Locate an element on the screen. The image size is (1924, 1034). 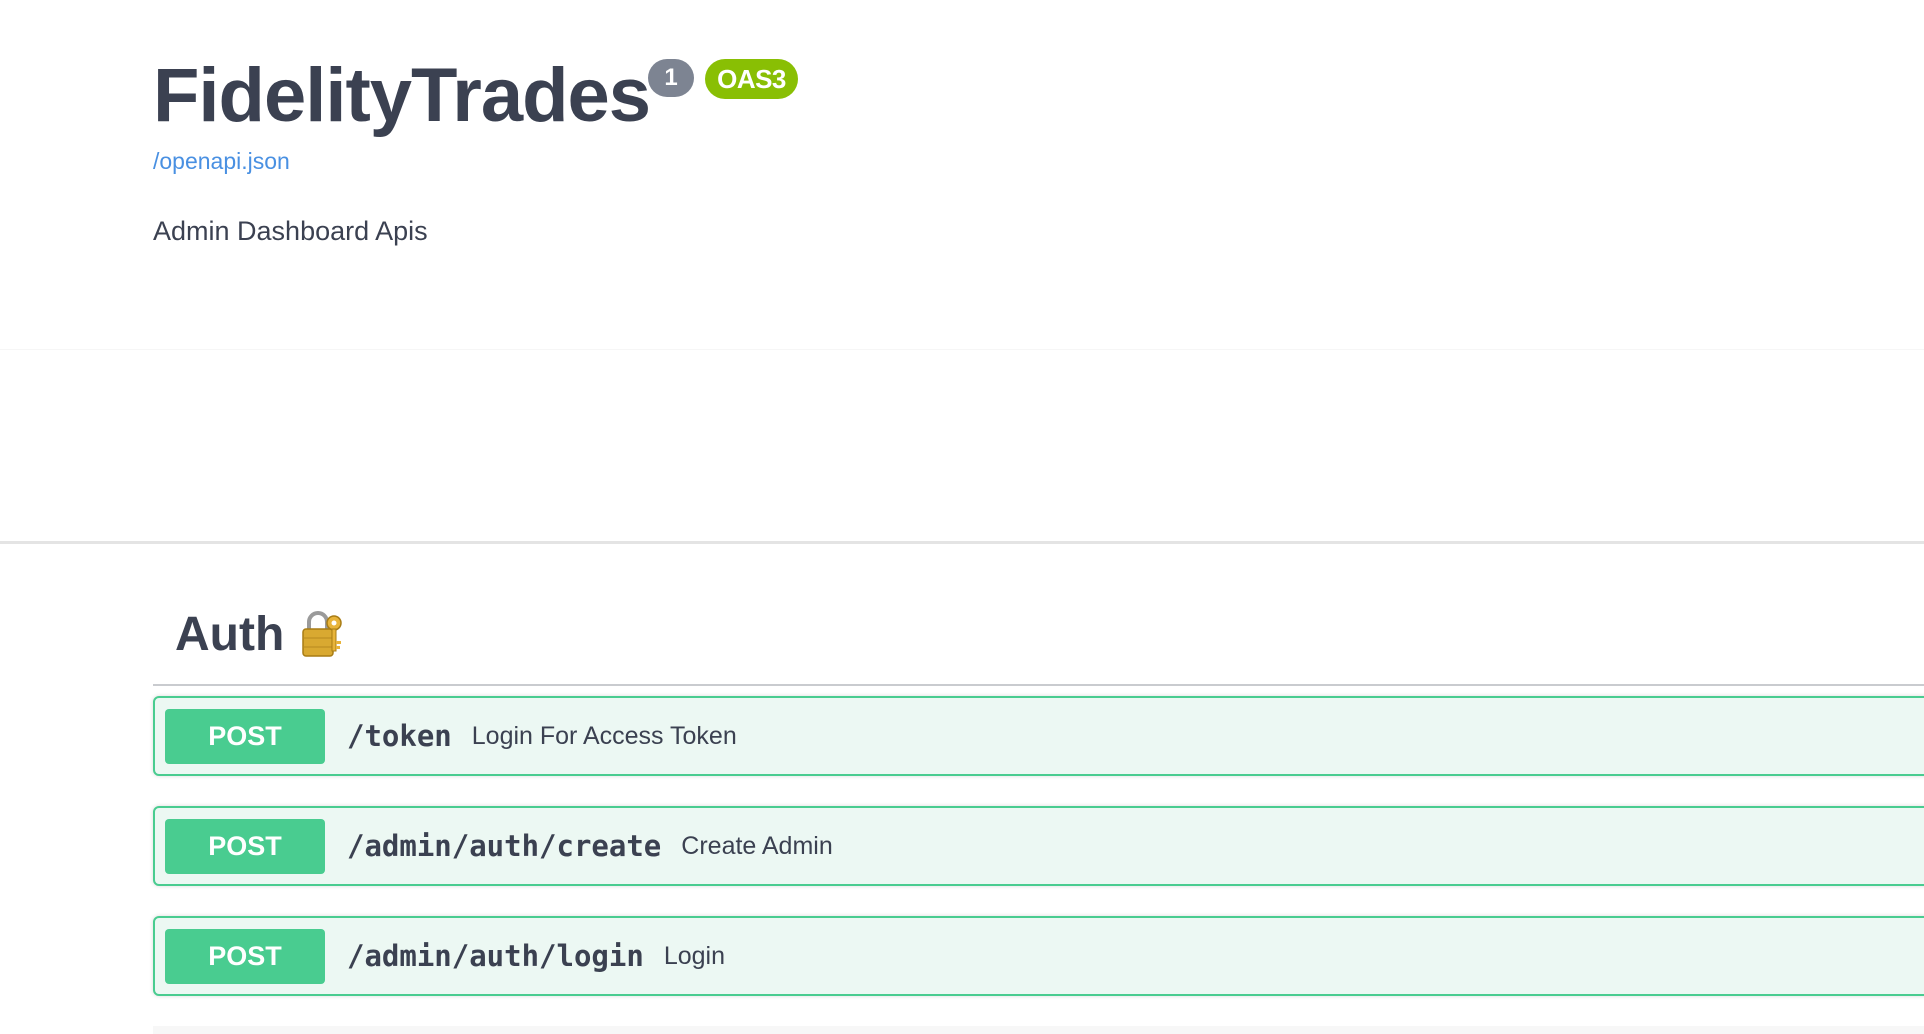
openapi-json-link: /openapi.json is located at coordinates (221, 161).